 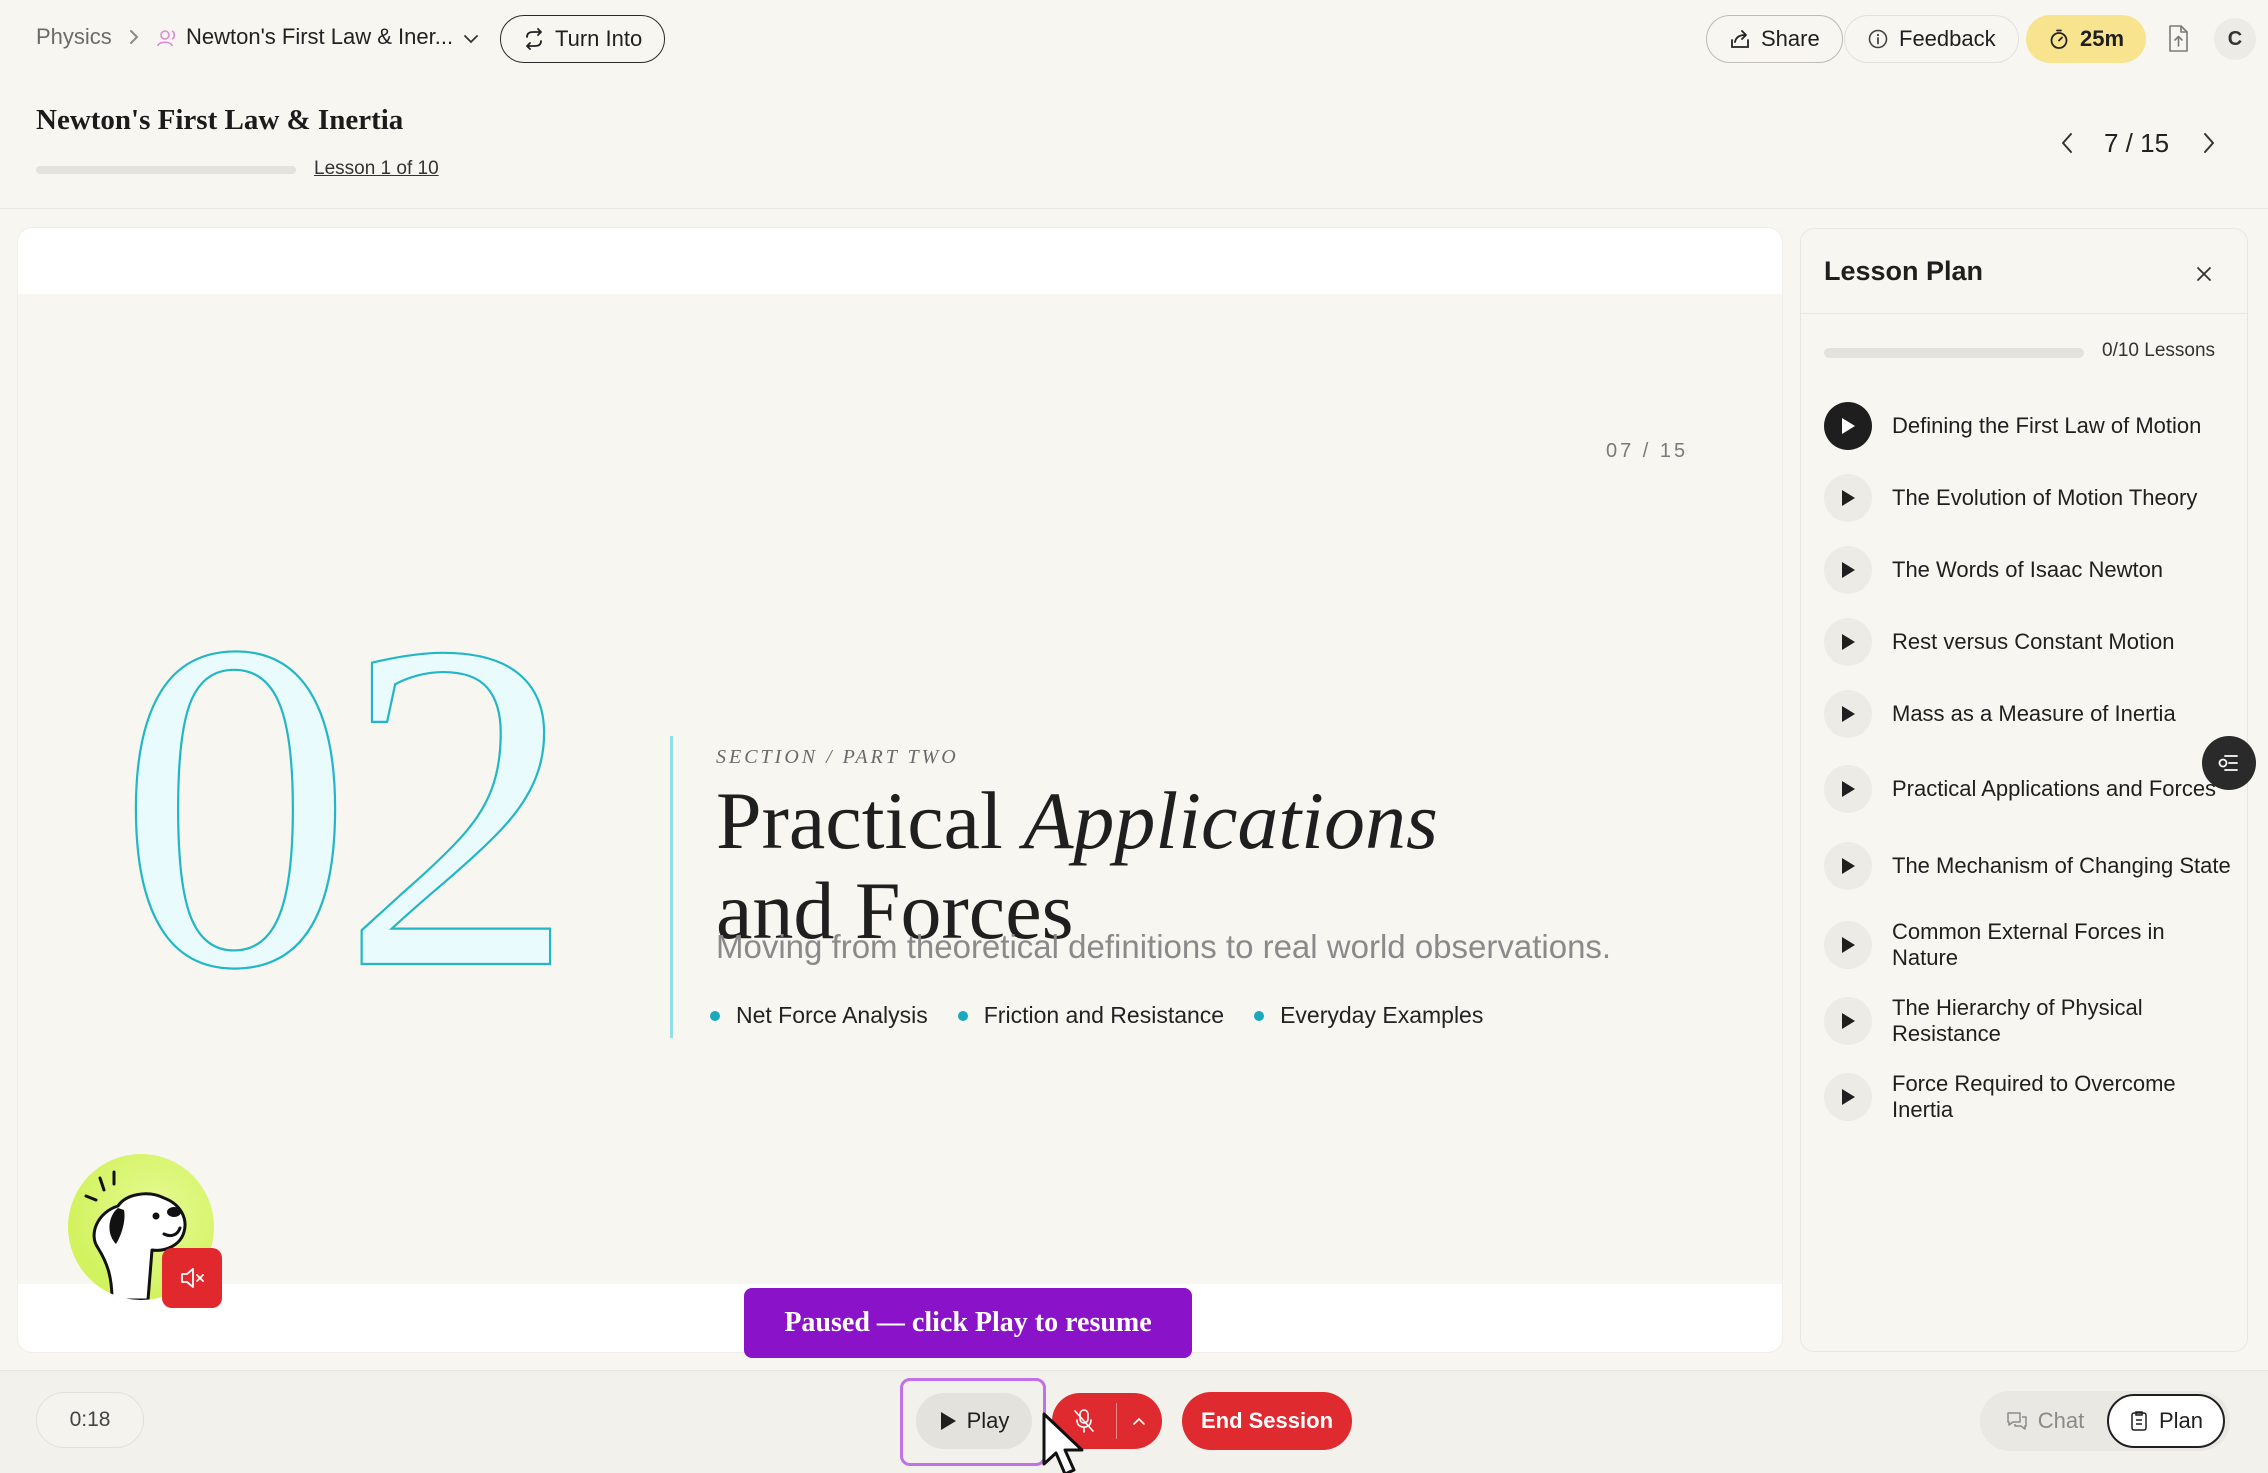 I want to click on lesson-plan-item: The Mechanism of Changing State, so click(x=2029, y=866).